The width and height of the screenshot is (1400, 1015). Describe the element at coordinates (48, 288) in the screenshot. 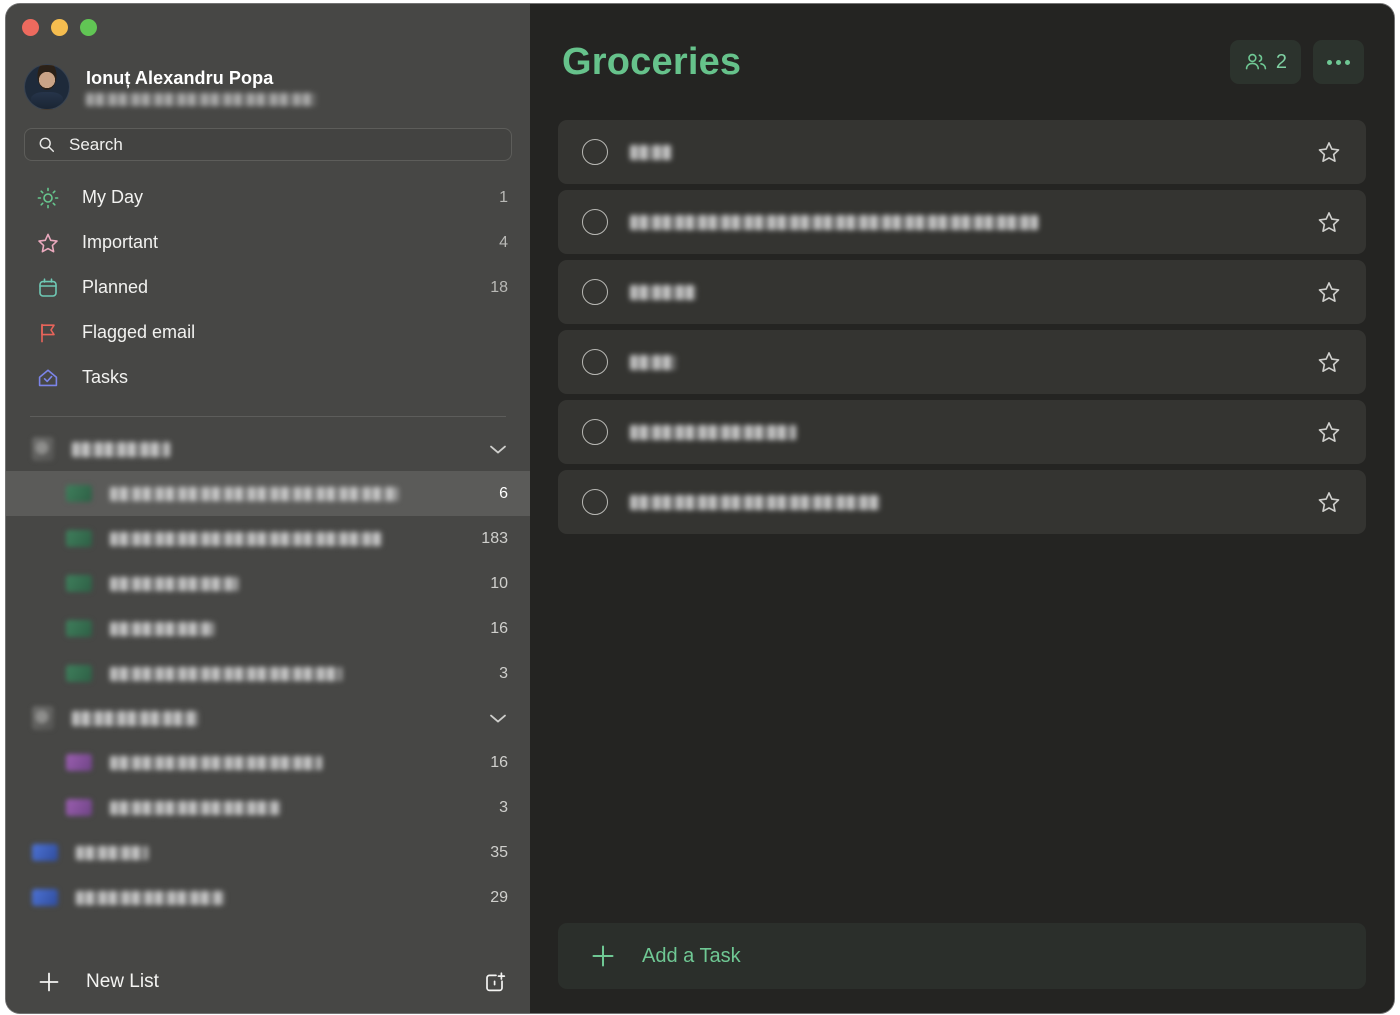

I see `calendar-icon` at that location.